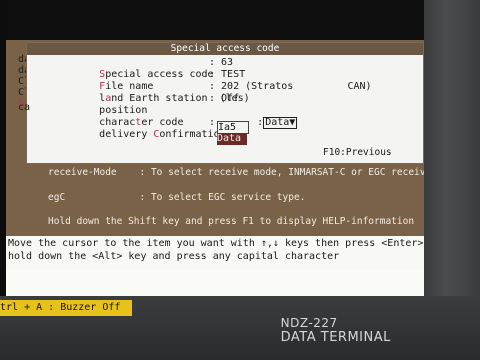 This screenshot has width=480, height=360. What do you see at coordinates (212, 122) in the screenshot?
I see `delivery-confirmation-value: :` at bounding box center [212, 122].